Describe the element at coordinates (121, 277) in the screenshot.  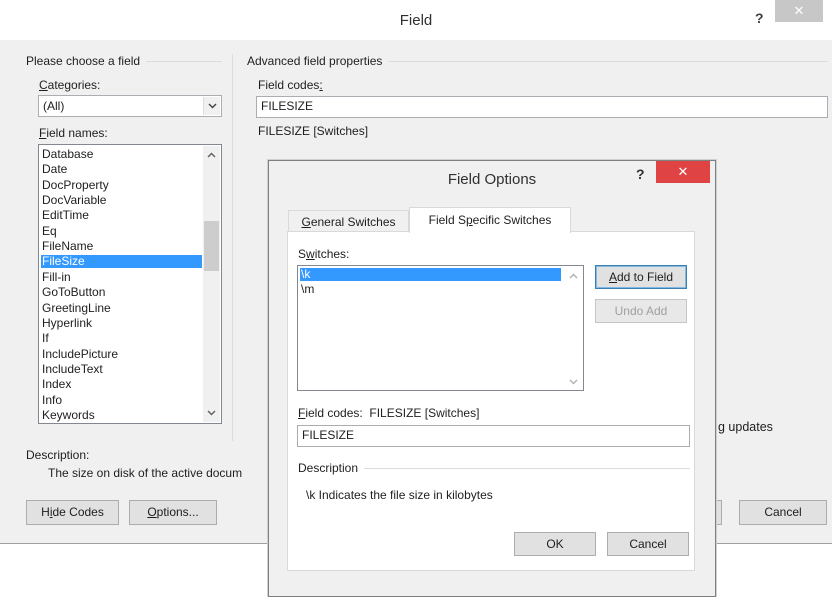
I see `field-name-item: Fill-in` at that location.